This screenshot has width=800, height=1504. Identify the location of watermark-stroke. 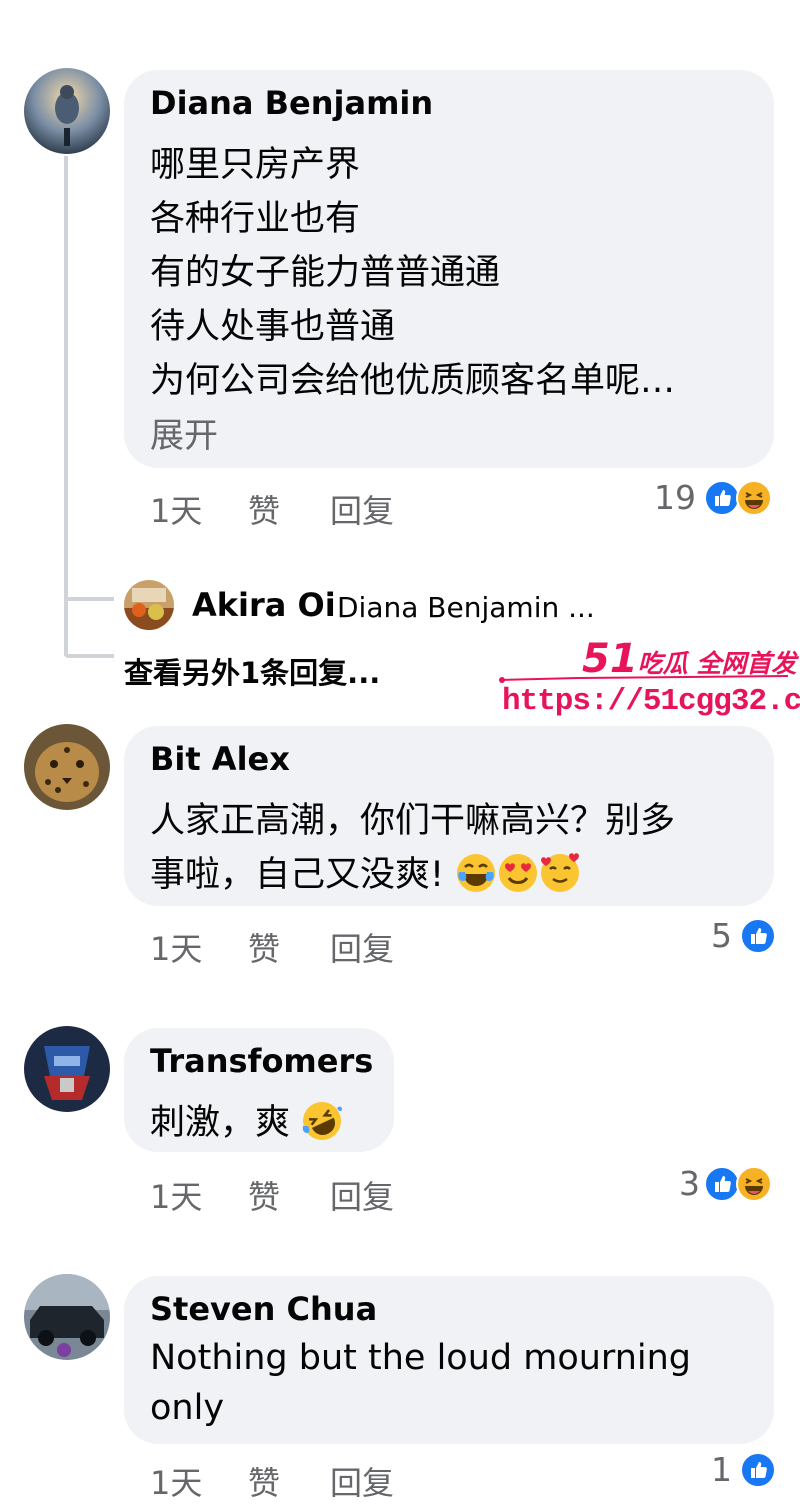
(644, 679).